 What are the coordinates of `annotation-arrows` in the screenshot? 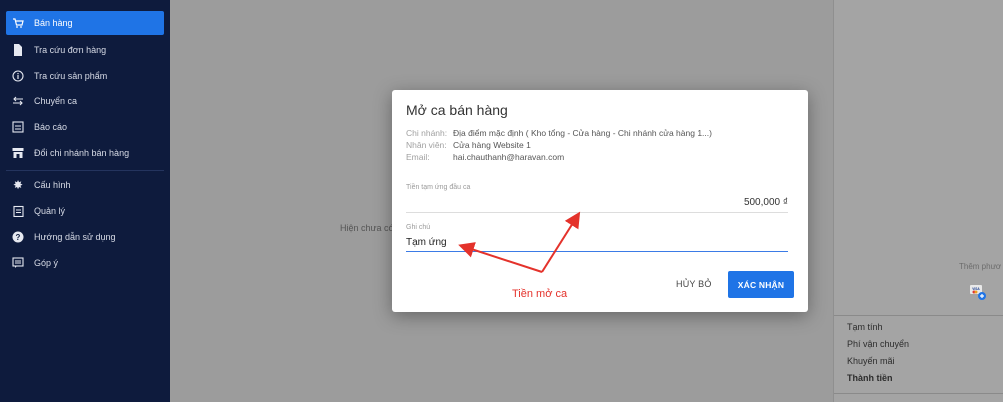 It's located at (519, 242).